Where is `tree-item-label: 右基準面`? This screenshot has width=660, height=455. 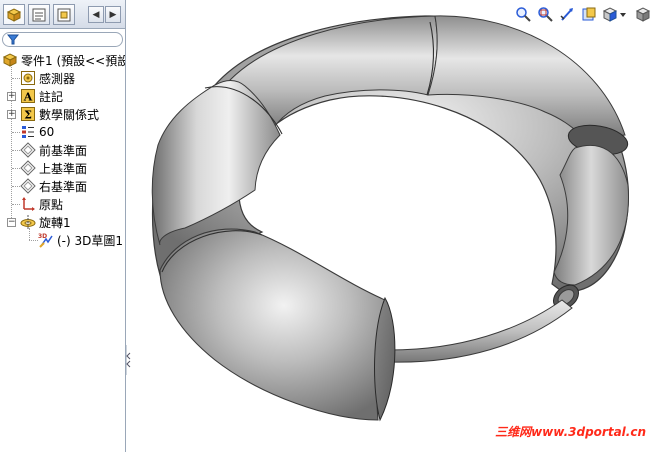
tree-item-label: 右基準面 is located at coordinates (63, 186).